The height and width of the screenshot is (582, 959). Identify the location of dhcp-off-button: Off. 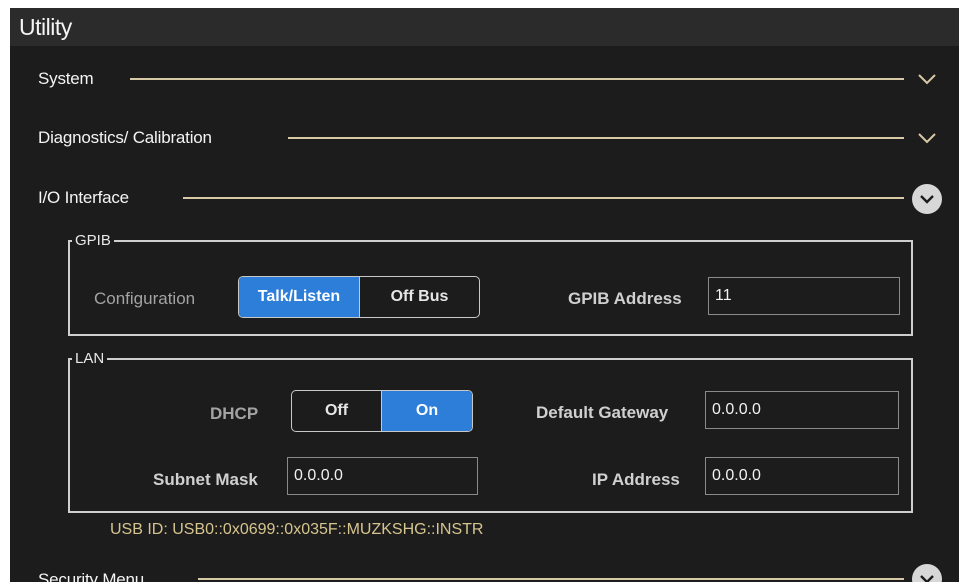
(336, 411).